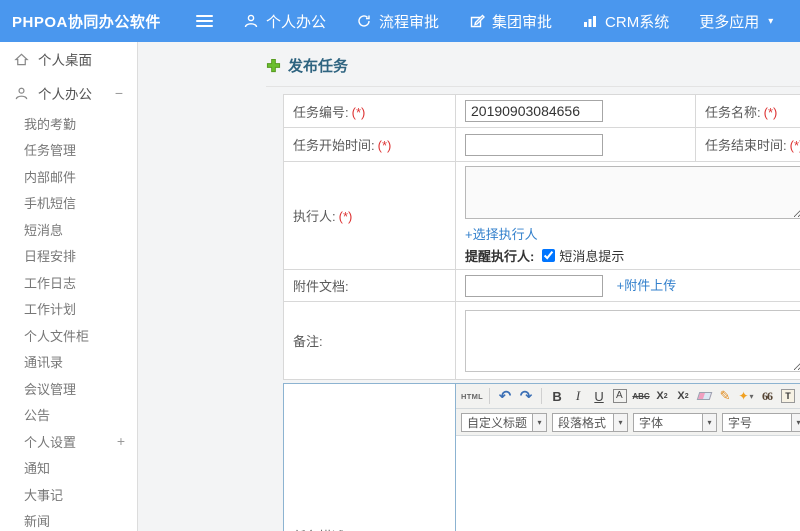 The width and height of the screenshot is (800, 531). I want to click on italic-button: I, so click(578, 396).